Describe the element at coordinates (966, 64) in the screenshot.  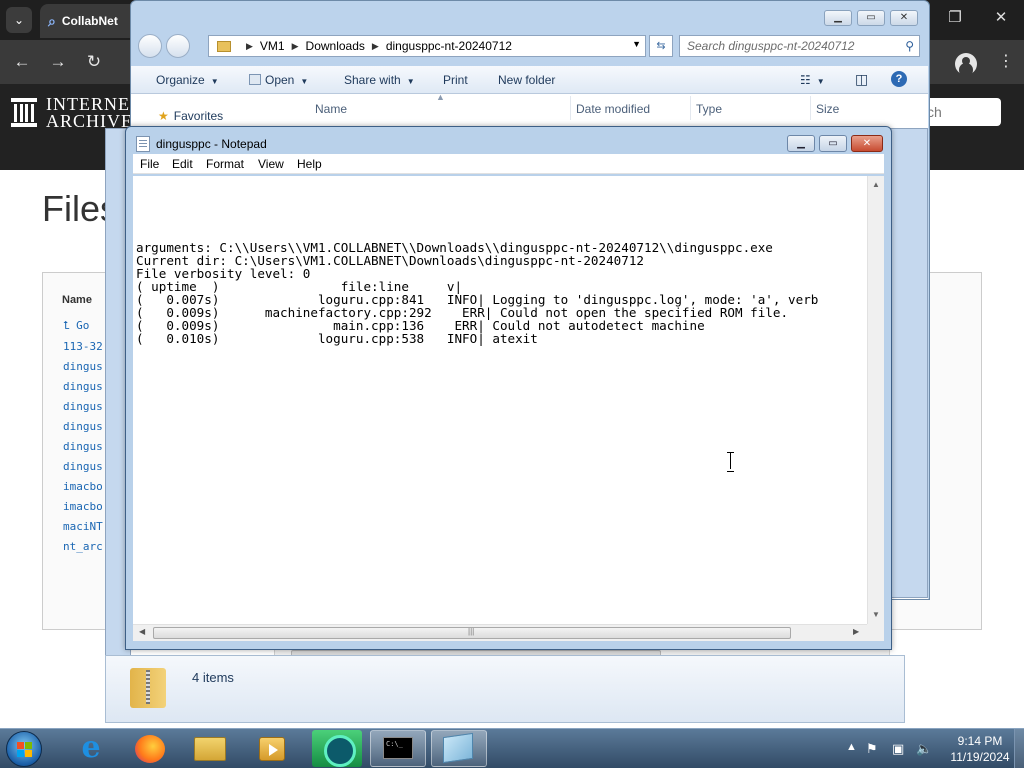
I see `profile-avatar-icon` at that location.